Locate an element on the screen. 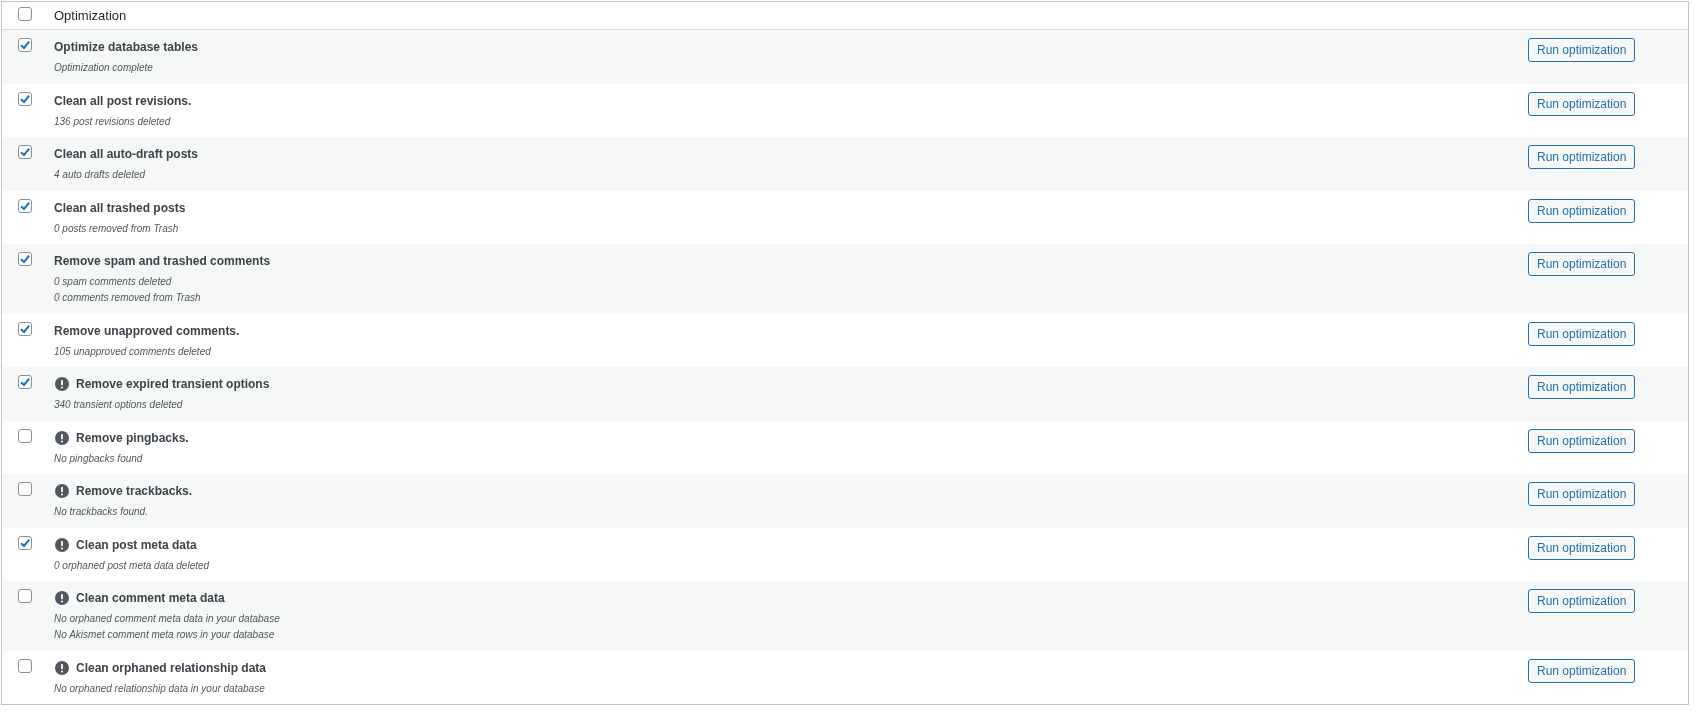 The height and width of the screenshot is (714, 1701). task-title: Remove trackbacks. is located at coordinates (134, 491).